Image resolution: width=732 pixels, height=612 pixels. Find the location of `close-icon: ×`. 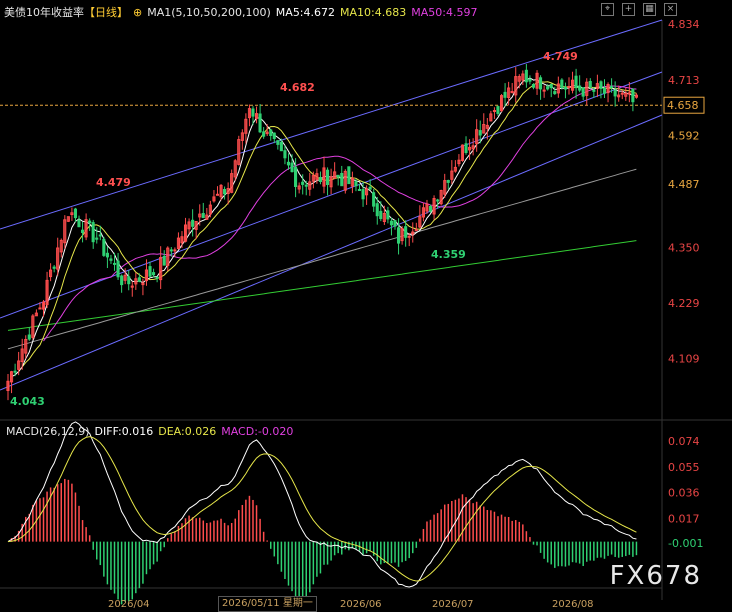

close-icon: × is located at coordinates (670, 9).